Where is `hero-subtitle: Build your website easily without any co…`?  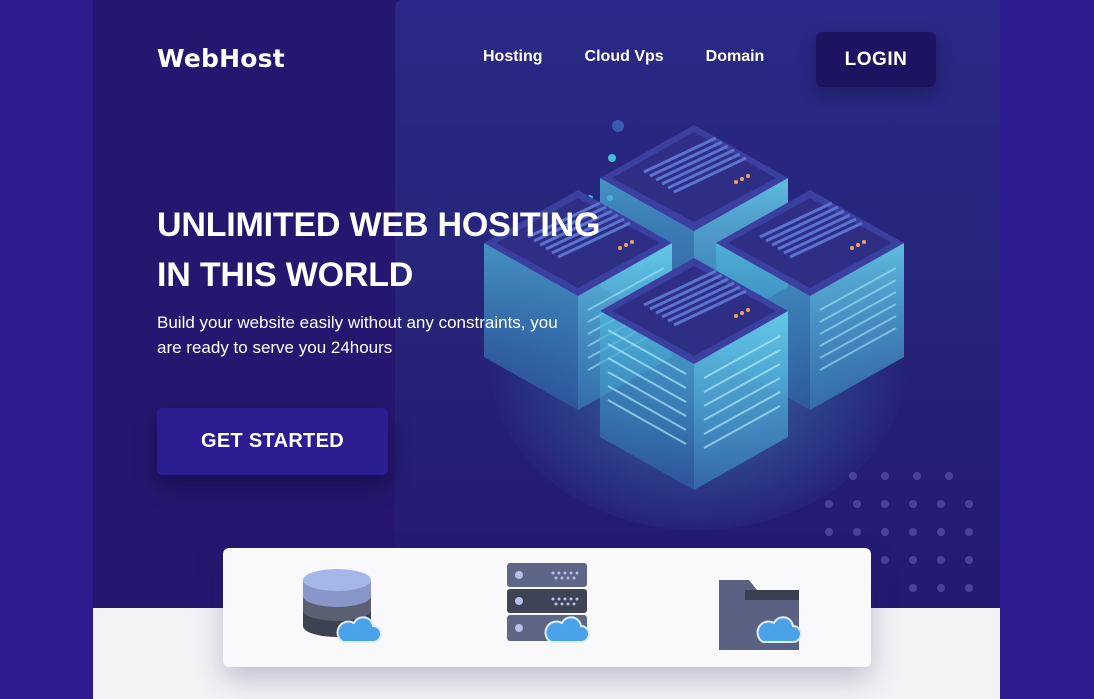
hero-subtitle: Build your website easily without any co… is located at coordinates (357, 335).